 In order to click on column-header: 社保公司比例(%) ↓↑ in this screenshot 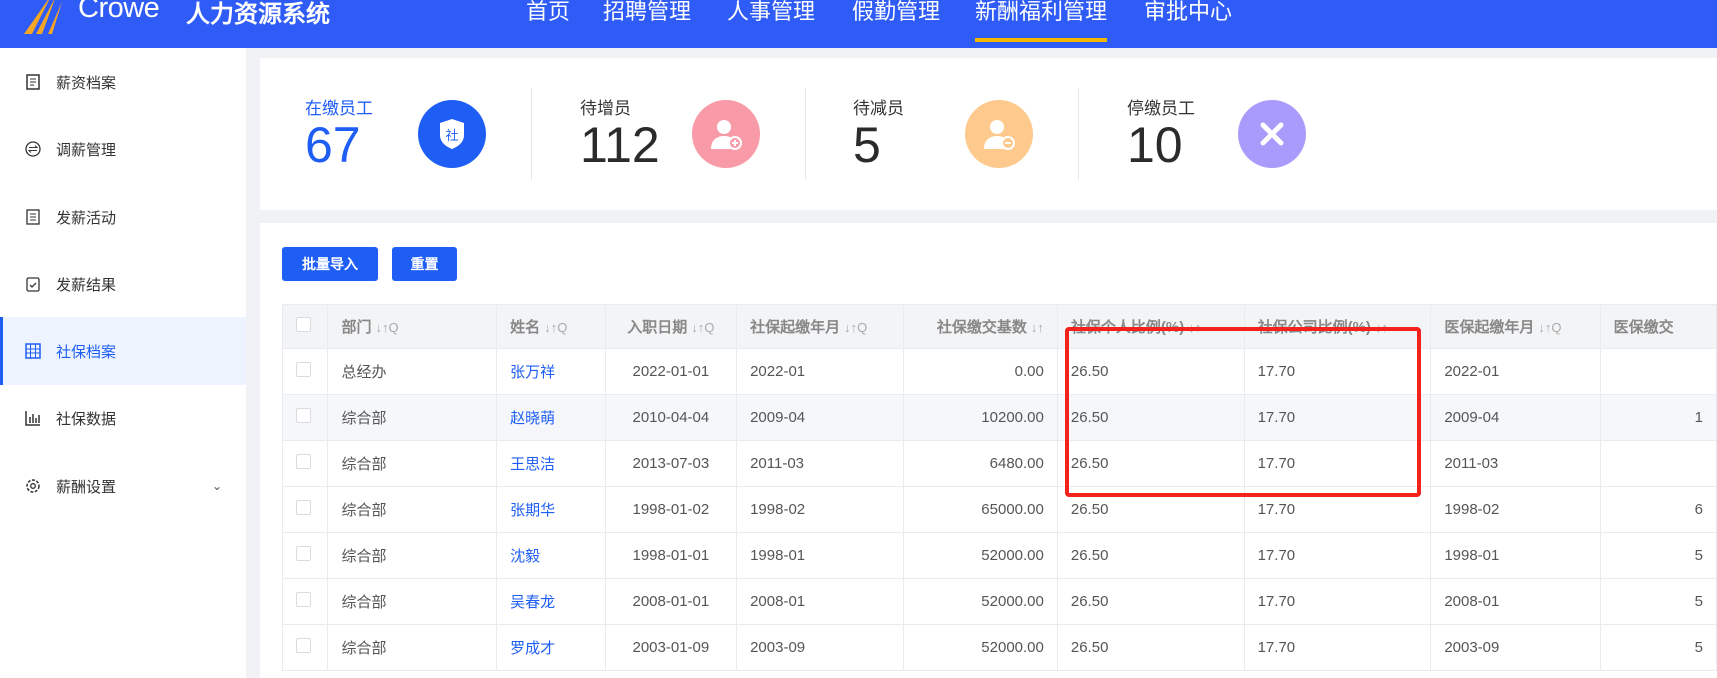, I will do `click(1337, 326)`.